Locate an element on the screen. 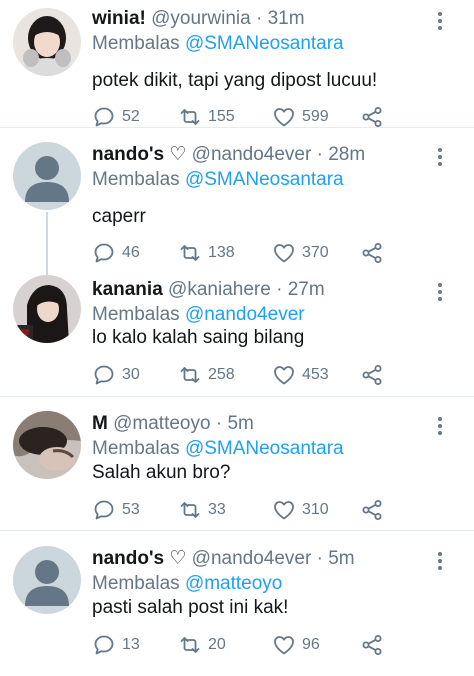 This screenshot has width=474, height=676. like-count: 453 is located at coordinates (315, 374).